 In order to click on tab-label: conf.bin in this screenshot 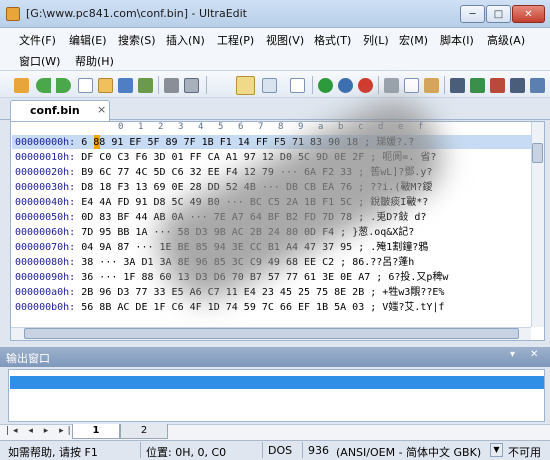, I will do `click(55, 110)`.